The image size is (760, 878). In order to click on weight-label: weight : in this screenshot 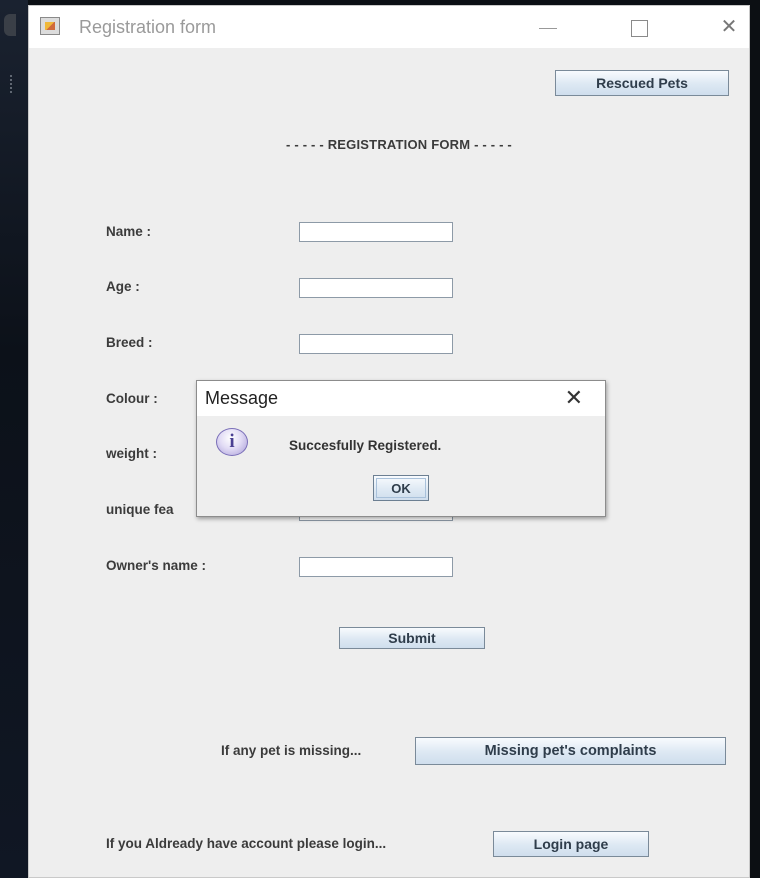, I will do `click(131, 453)`.